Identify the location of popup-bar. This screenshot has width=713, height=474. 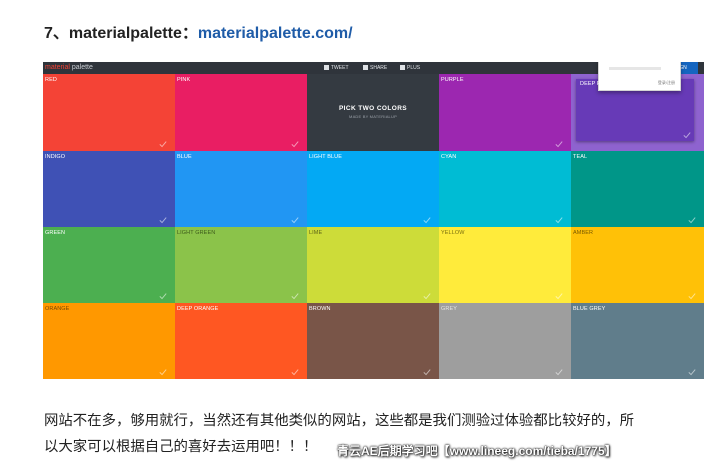
(635, 68).